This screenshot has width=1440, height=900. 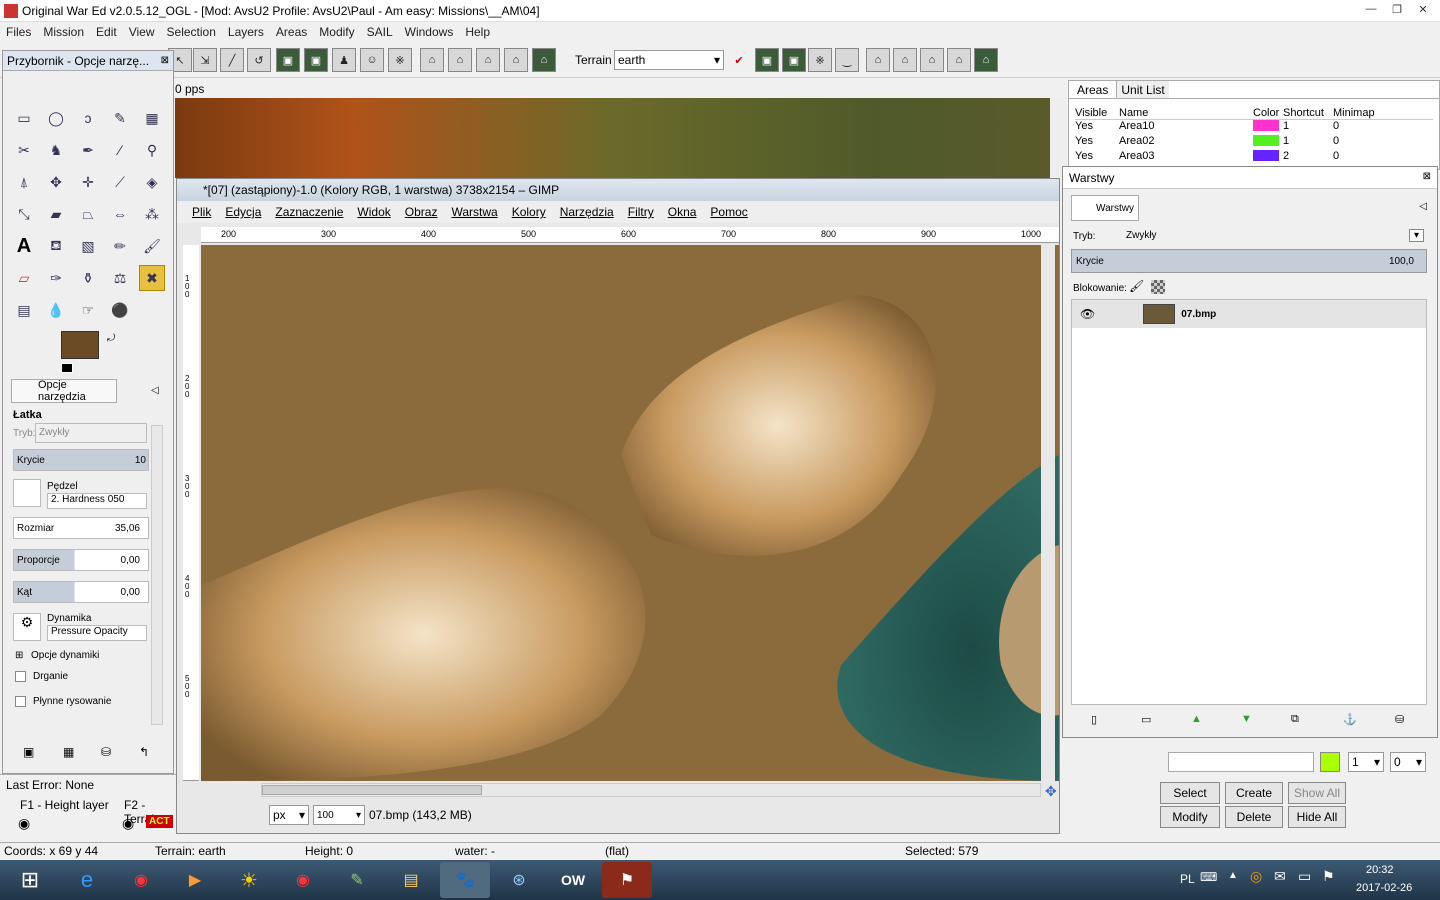 What do you see at coordinates (1275, 235) in the screenshot?
I see `layer-mode-select: Zwykły ▾` at bounding box center [1275, 235].